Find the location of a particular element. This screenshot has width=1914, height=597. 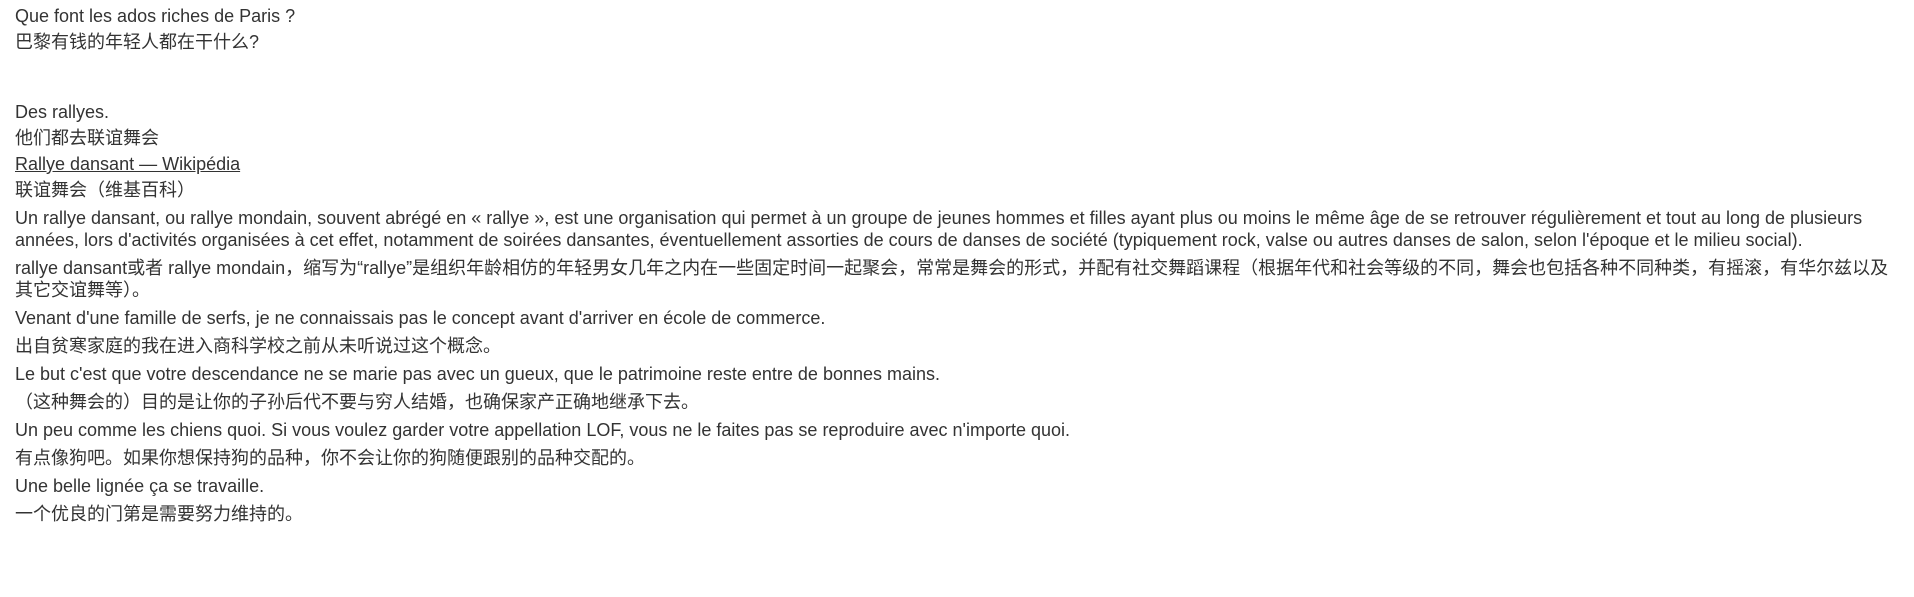

answer-french: Des rallyes. is located at coordinates (62, 112).